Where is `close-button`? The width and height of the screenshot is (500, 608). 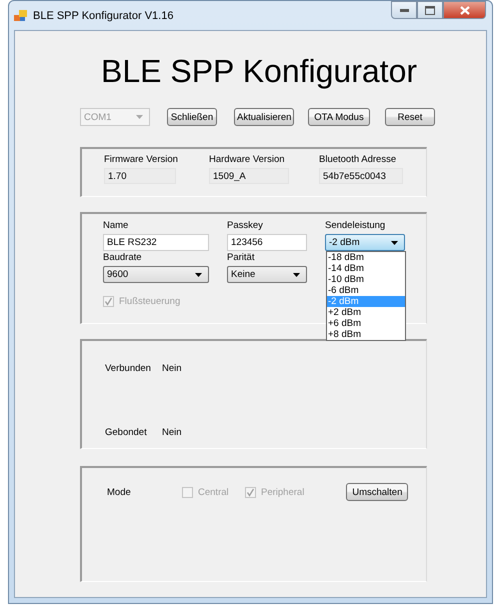 close-button is located at coordinates (464, 10).